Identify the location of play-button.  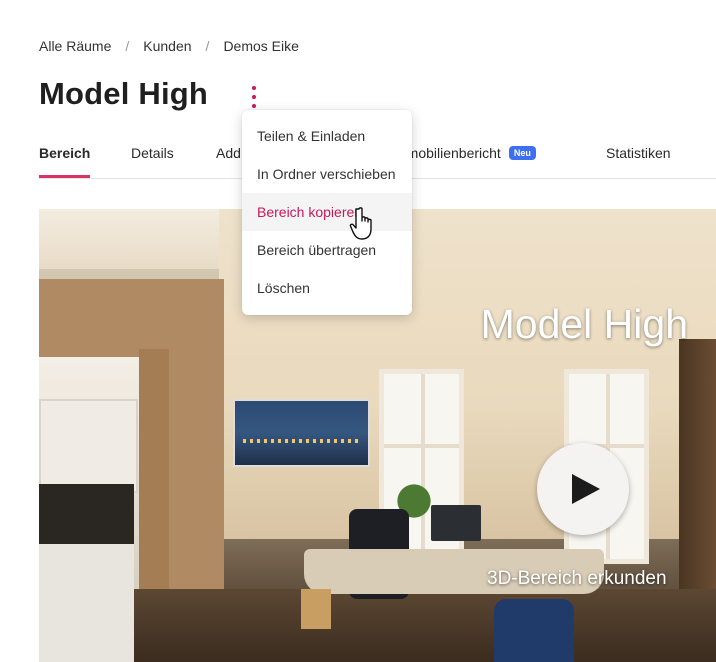
(583, 489).